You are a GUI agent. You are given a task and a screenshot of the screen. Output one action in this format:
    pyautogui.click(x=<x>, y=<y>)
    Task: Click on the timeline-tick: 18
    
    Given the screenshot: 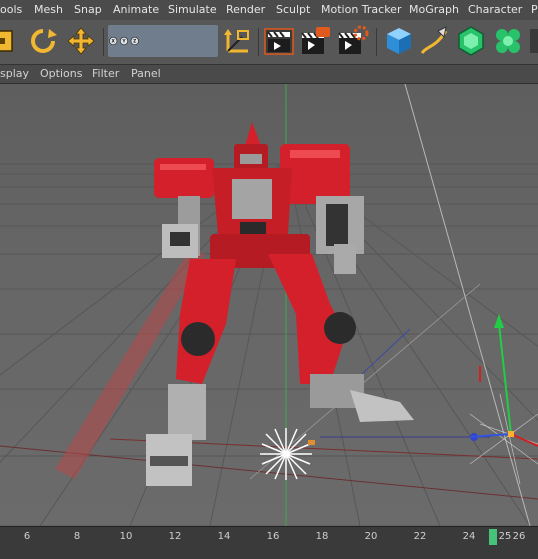 What is the action you would take?
    pyautogui.click(x=322, y=536)
    